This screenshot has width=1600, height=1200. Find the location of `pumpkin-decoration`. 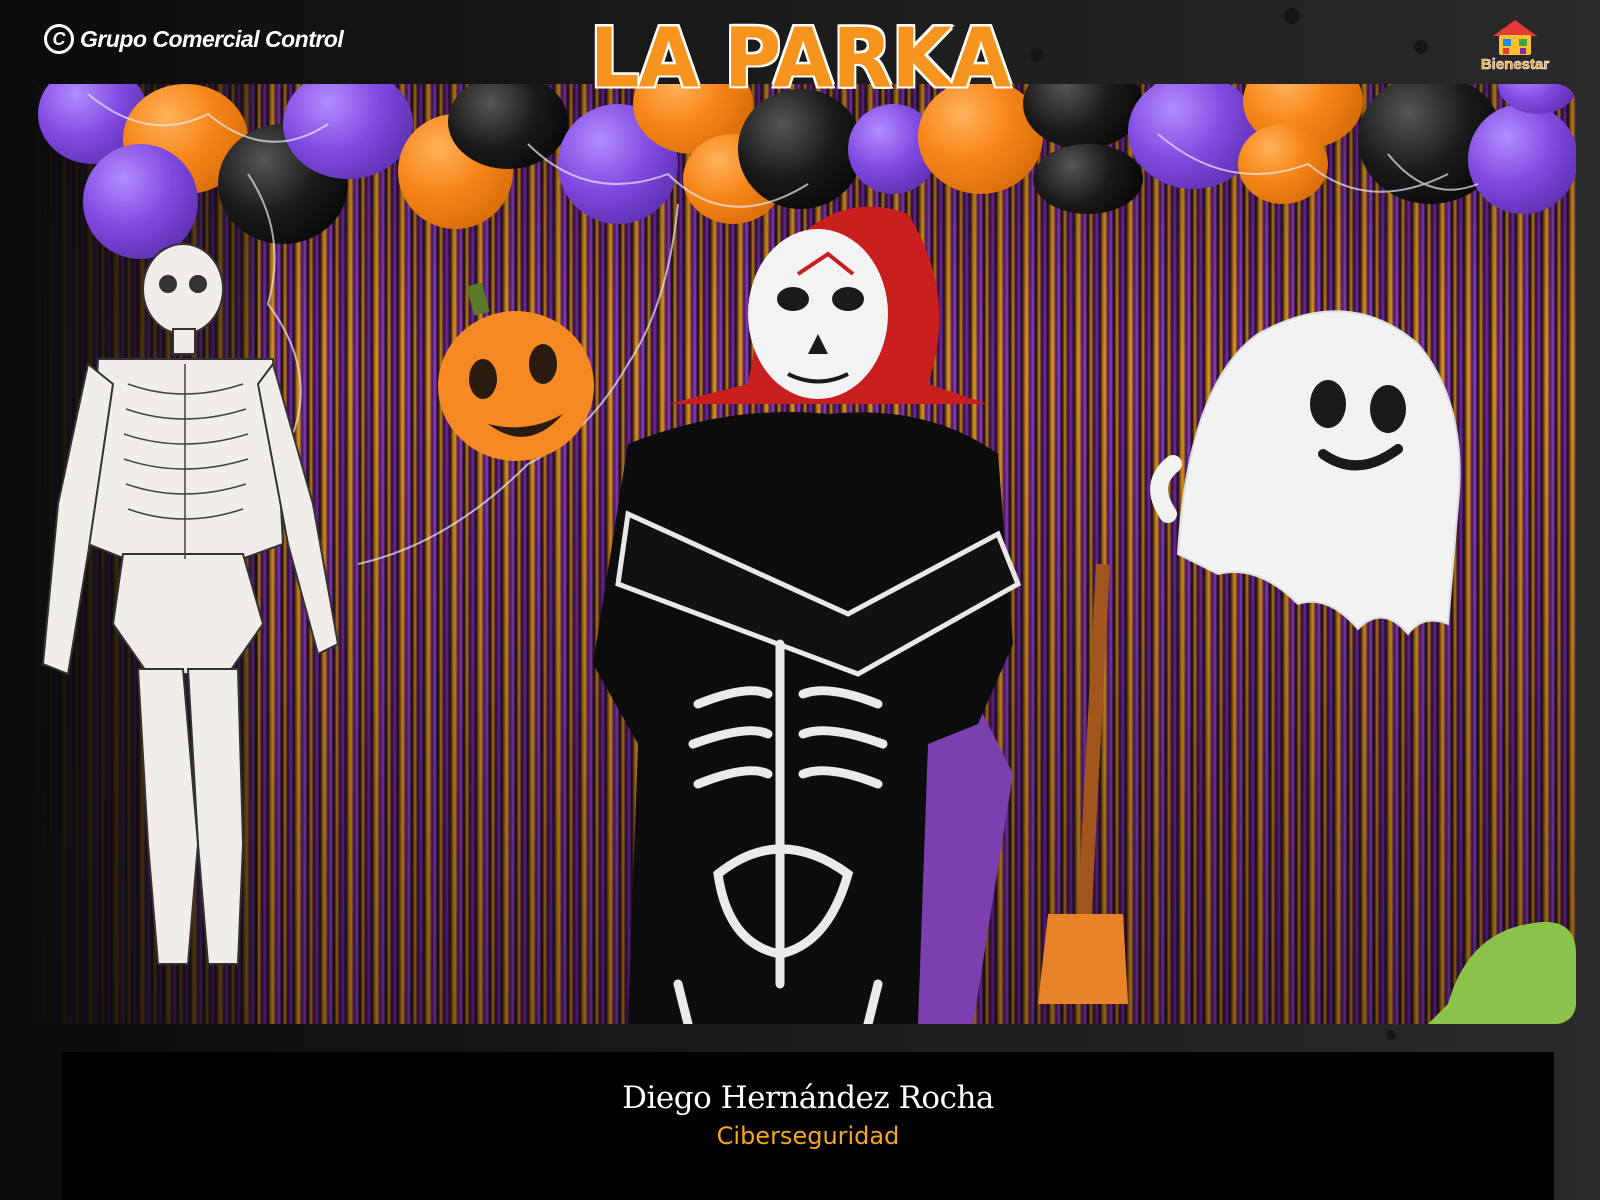

pumpkin-decoration is located at coordinates (516, 371).